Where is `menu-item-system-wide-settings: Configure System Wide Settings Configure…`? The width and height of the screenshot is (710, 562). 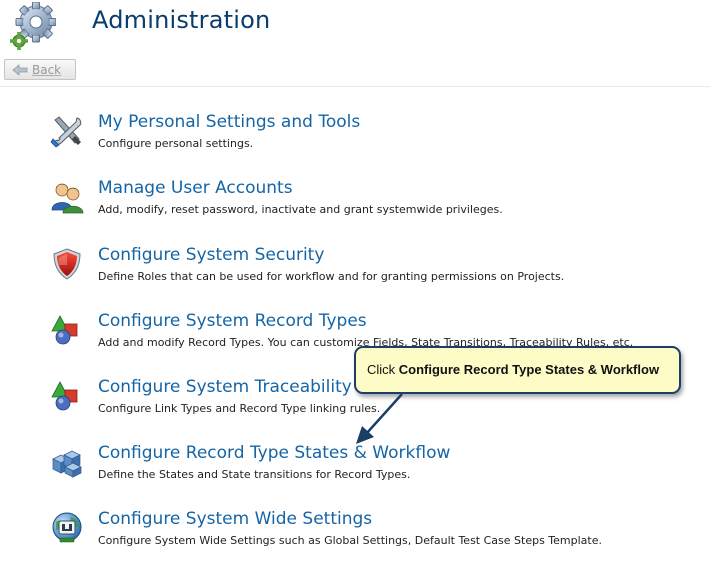 menu-item-system-wide-settings: Configure System Wide Settings Configure… is located at coordinates (375, 532).